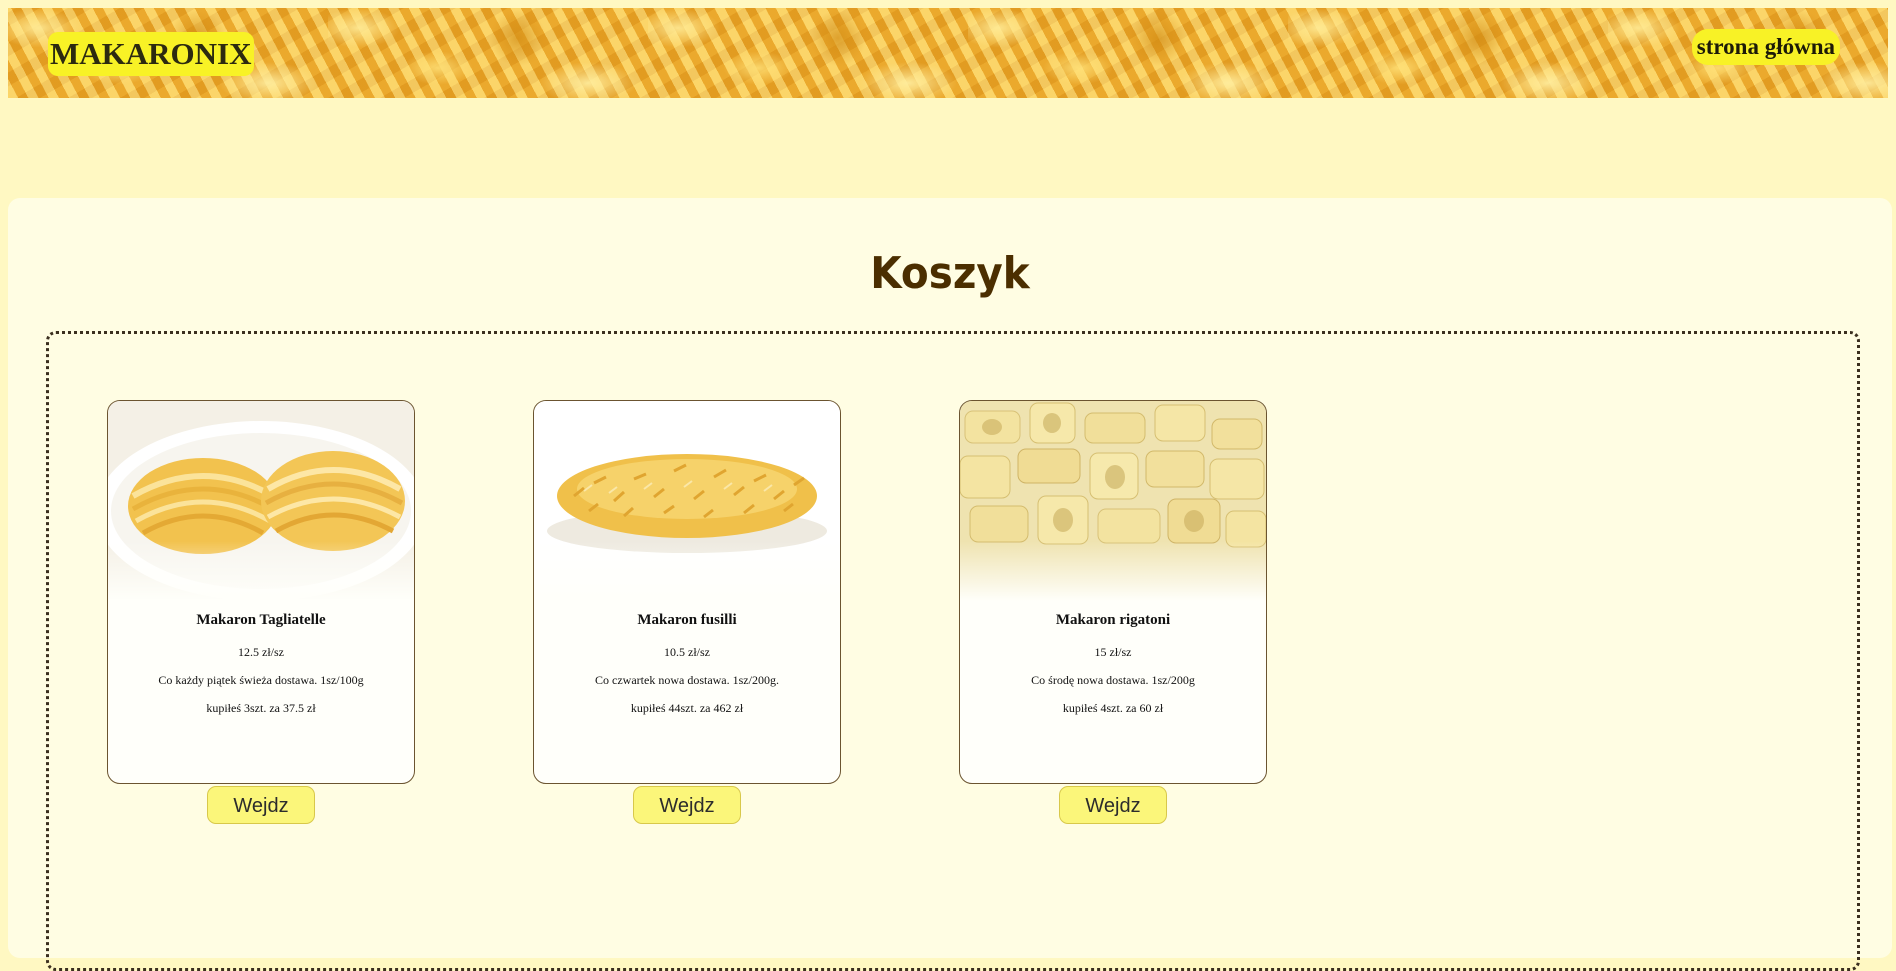  I want to click on rigatoni-image, so click(1113, 501).